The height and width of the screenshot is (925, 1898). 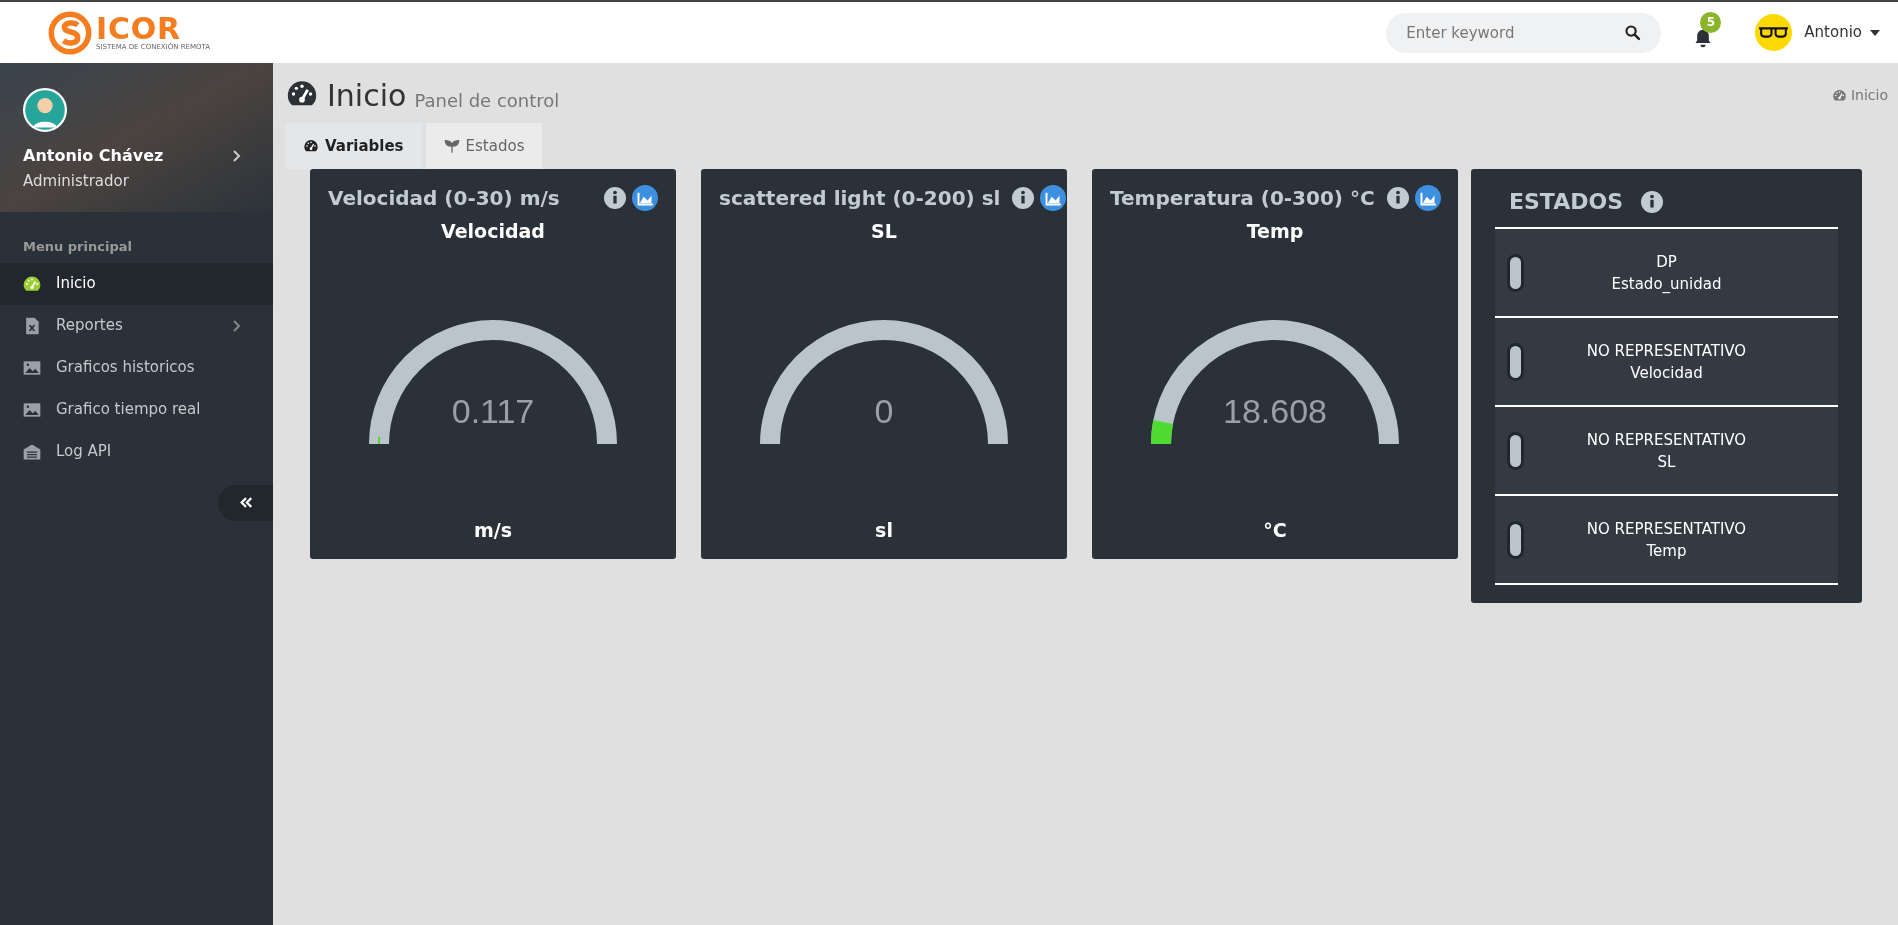 I want to click on tab: Variables, so click(x=353, y=146).